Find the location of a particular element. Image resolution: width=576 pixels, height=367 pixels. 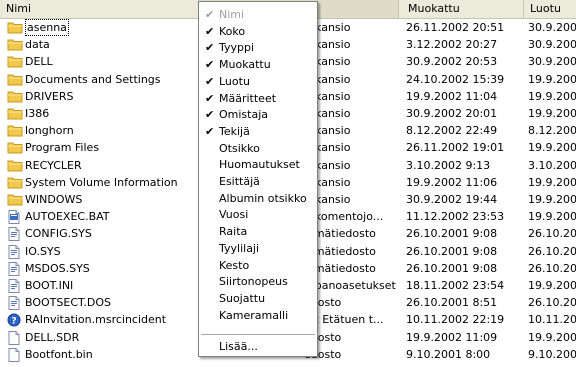

file-type: mpanoasetukset is located at coordinates (350, 285).